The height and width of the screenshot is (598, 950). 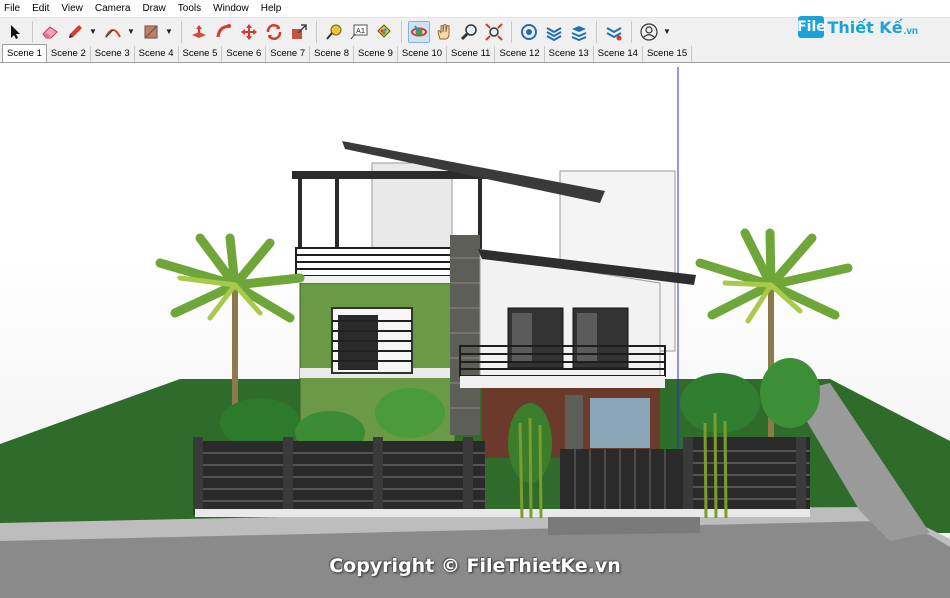 I want to click on rectangle-icon, so click(x=151, y=32).